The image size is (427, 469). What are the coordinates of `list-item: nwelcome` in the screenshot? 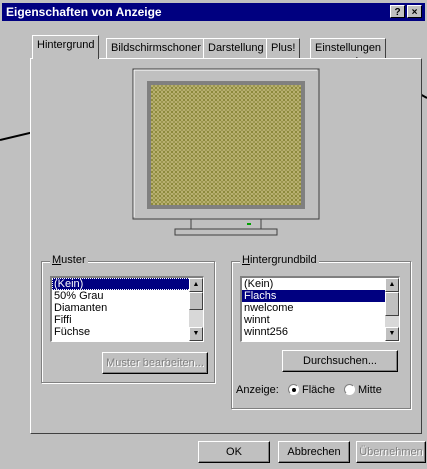 It's located at (320, 308).